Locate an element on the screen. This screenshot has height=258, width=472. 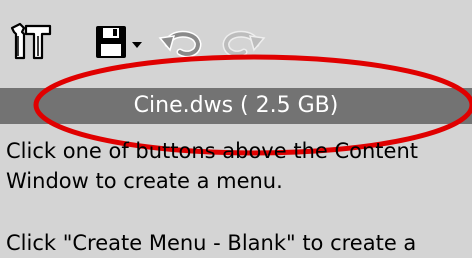
save-icon is located at coordinates (111, 42).